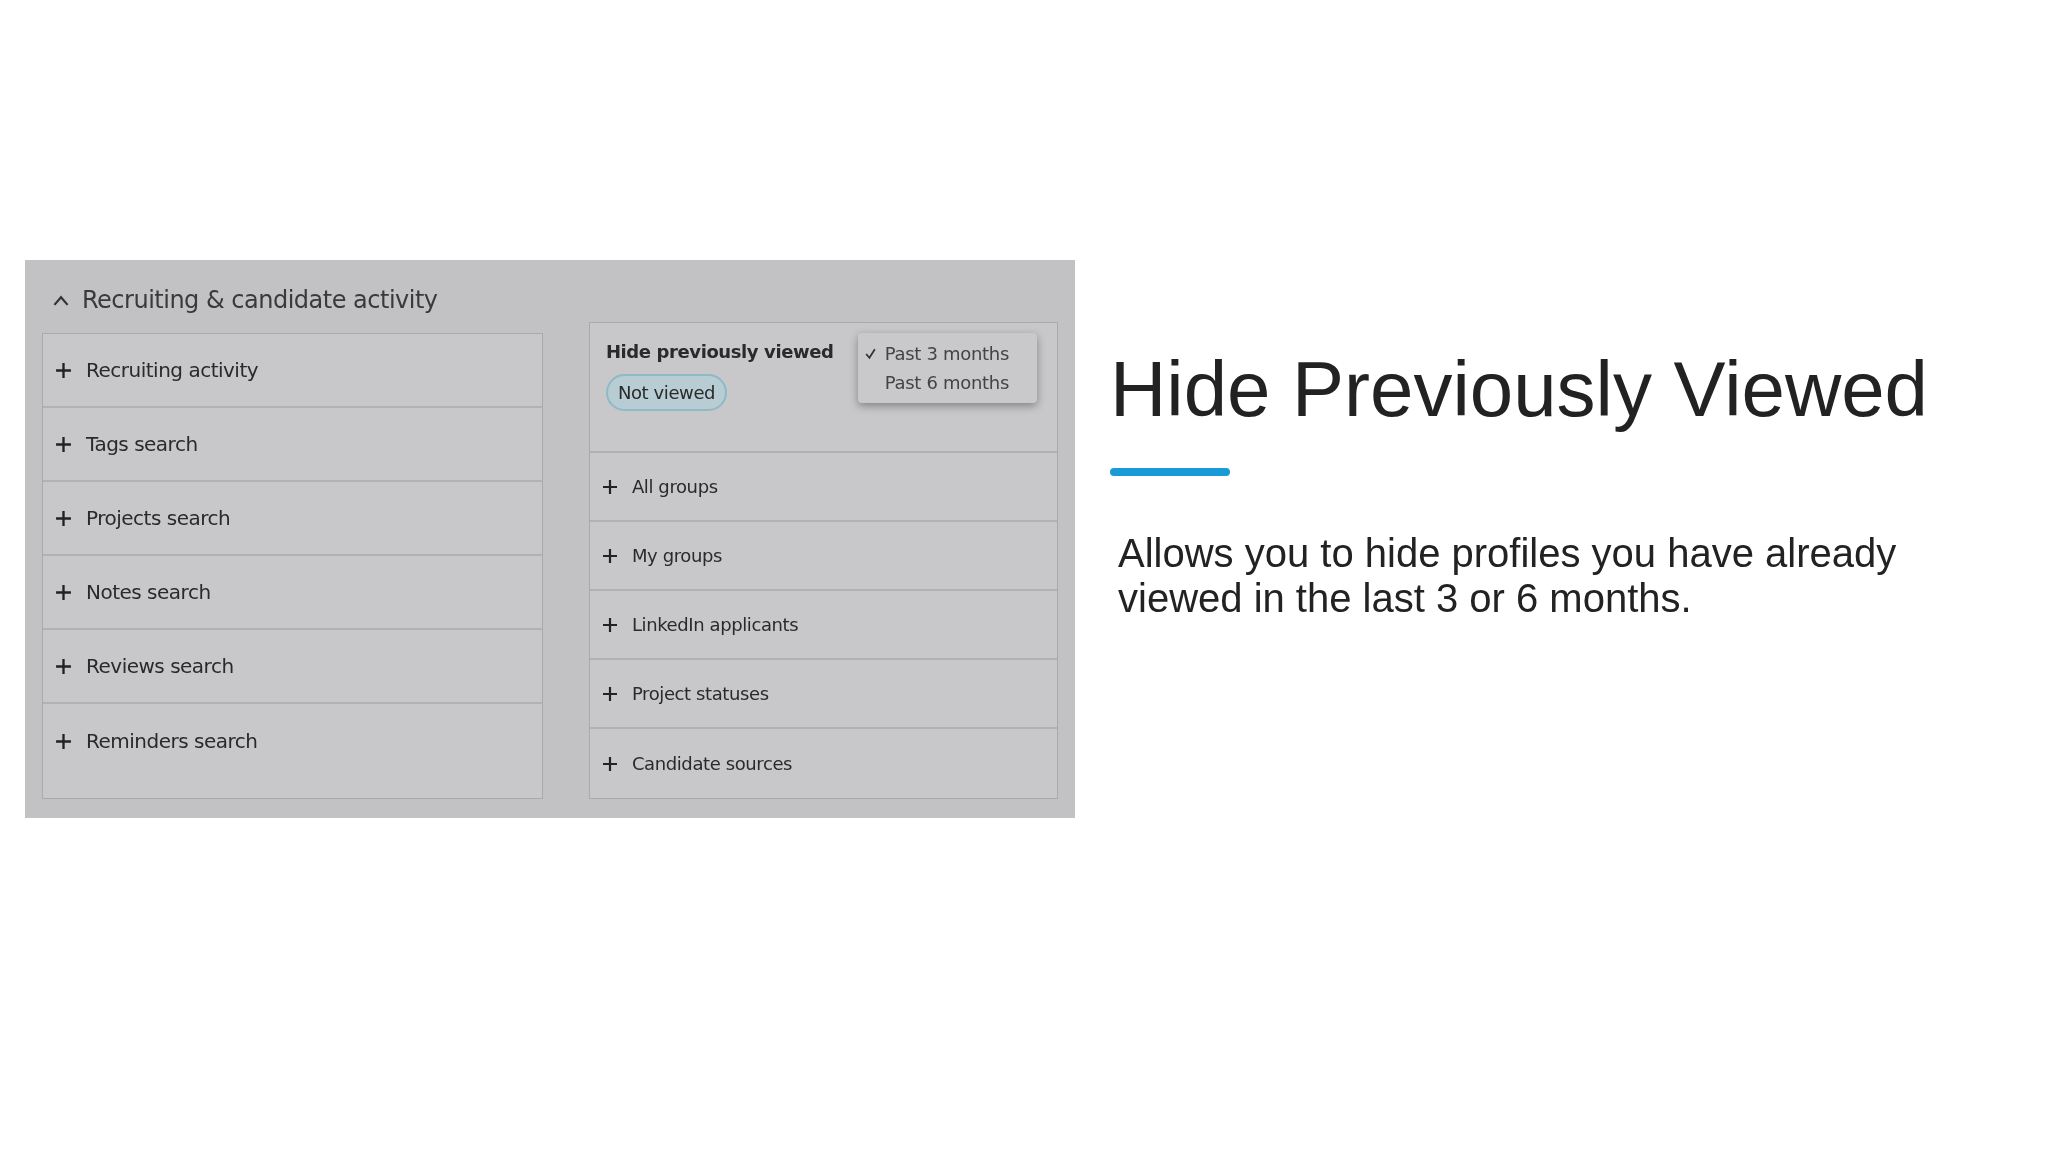  I want to click on filter-row: Project statuses, so click(823, 694).